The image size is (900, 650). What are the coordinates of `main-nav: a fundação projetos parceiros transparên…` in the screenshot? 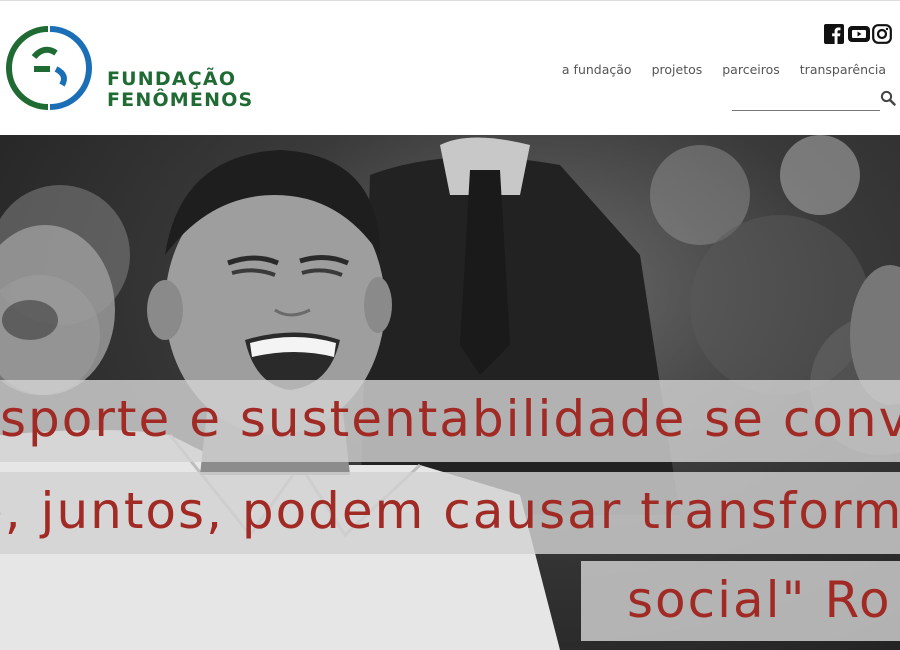 It's located at (724, 69).